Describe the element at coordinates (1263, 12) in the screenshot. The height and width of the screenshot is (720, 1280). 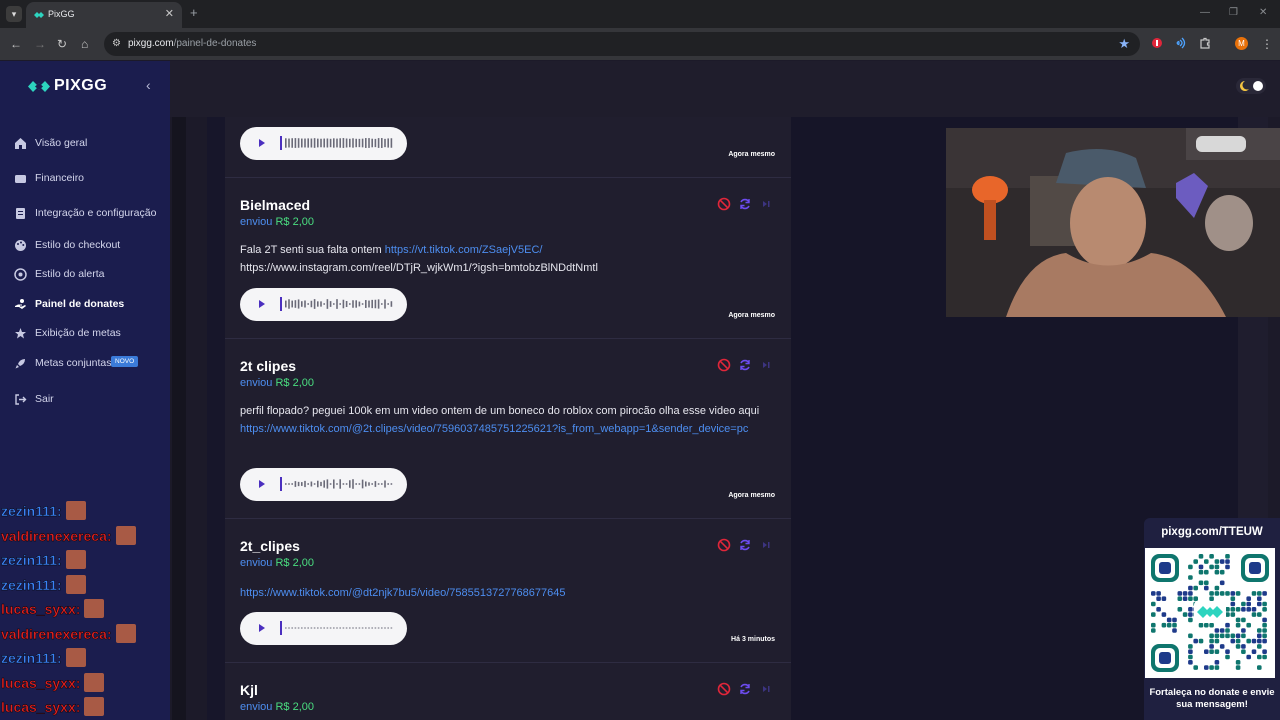
I see `window-close-icon: ✕` at that location.